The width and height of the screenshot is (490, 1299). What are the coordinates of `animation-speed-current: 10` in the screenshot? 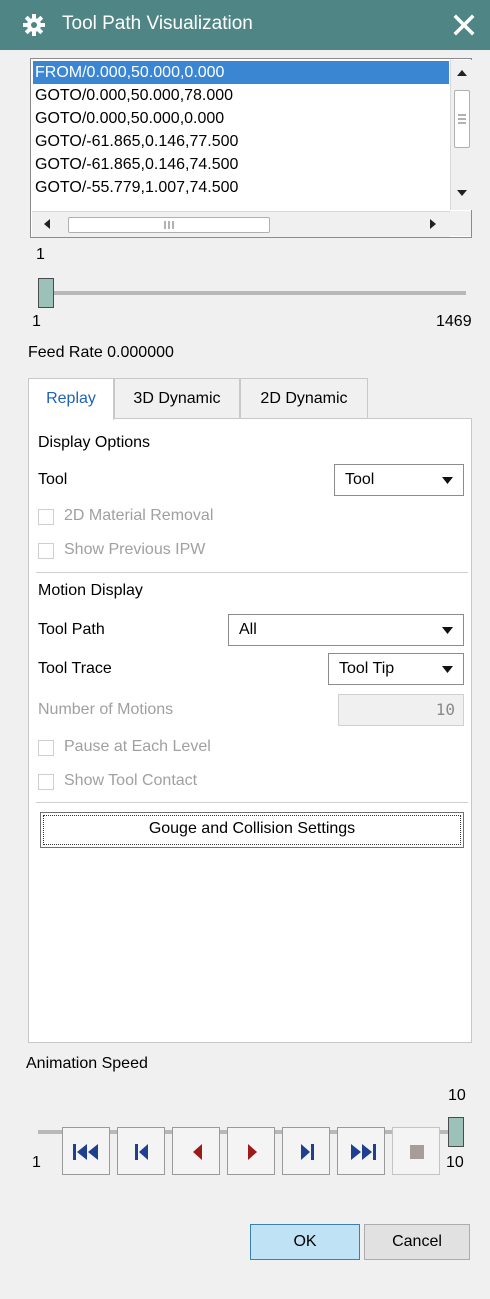 It's located at (457, 1095).